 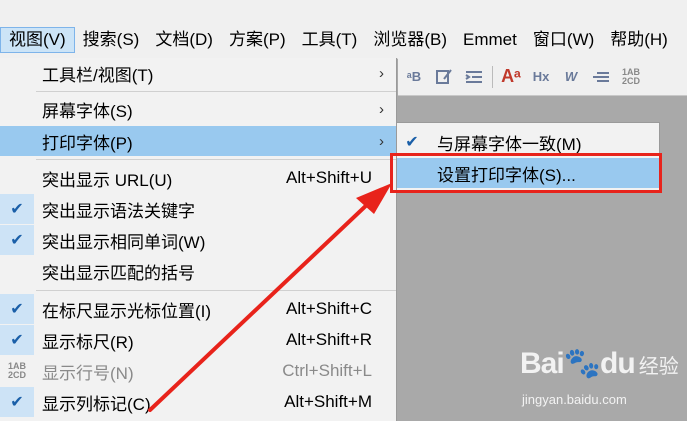 What do you see at coordinates (601, 77) in the screenshot?
I see `align-icon` at bounding box center [601, 77].